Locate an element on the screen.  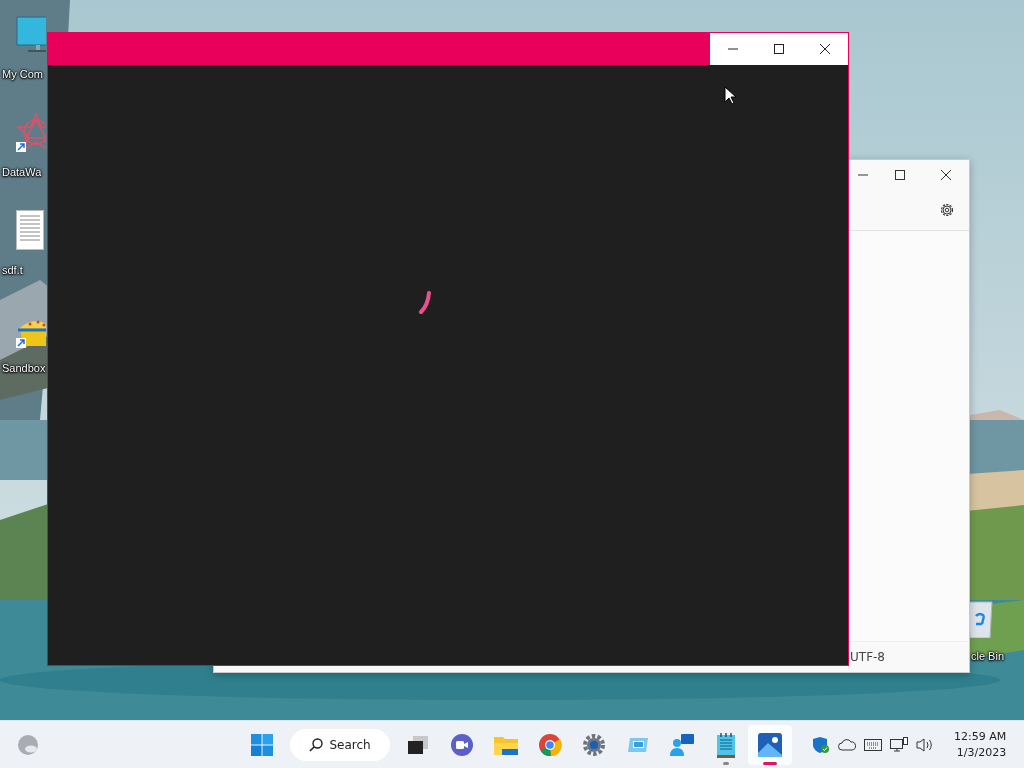
mouse-cursor-icon is located at coordinates (730, 95).